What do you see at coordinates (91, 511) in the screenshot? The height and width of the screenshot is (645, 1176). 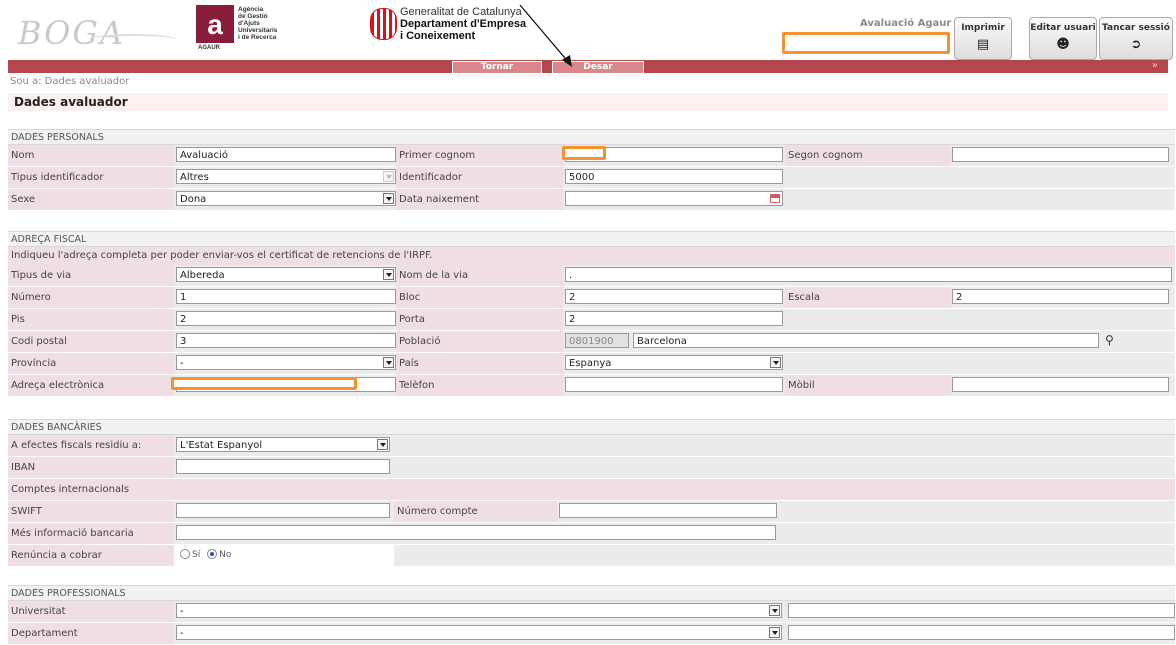 I see `field-label: SWIFT` at bounding box center [91, 511].